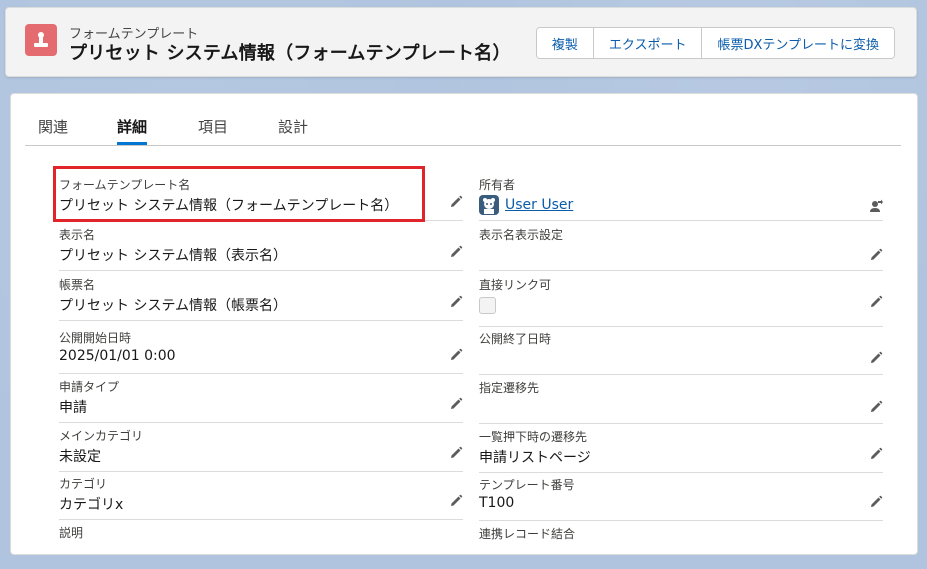  What do you see at coordinates (527, 534) in the screenshot?
I see `field-label: 連携レコード結合` at bounding box center [527, 534].